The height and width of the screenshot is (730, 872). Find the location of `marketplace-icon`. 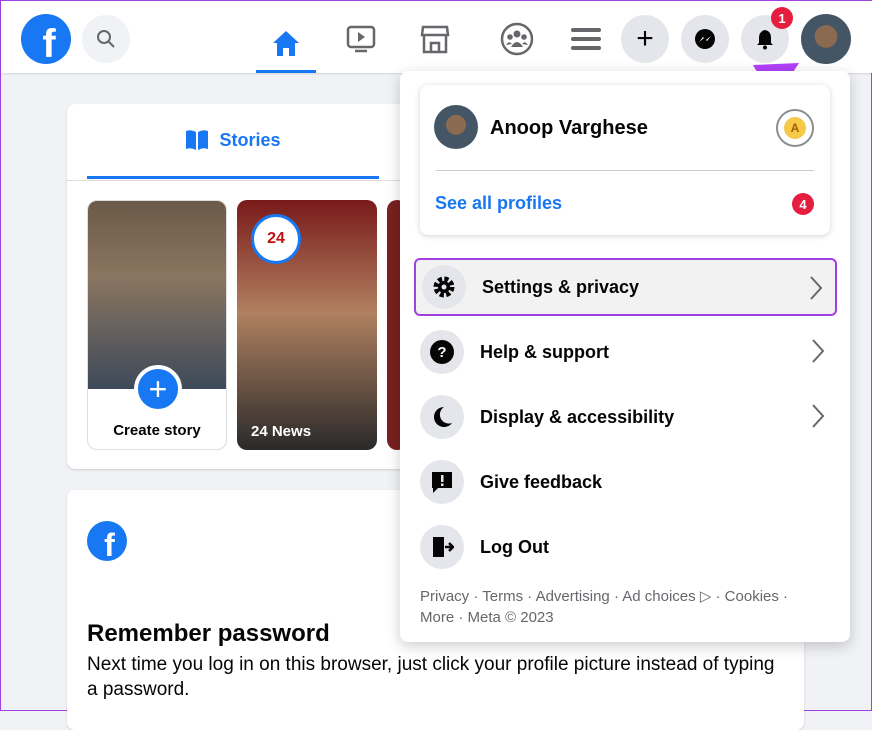

marketplace-icon is located at coordinates (435, 39).